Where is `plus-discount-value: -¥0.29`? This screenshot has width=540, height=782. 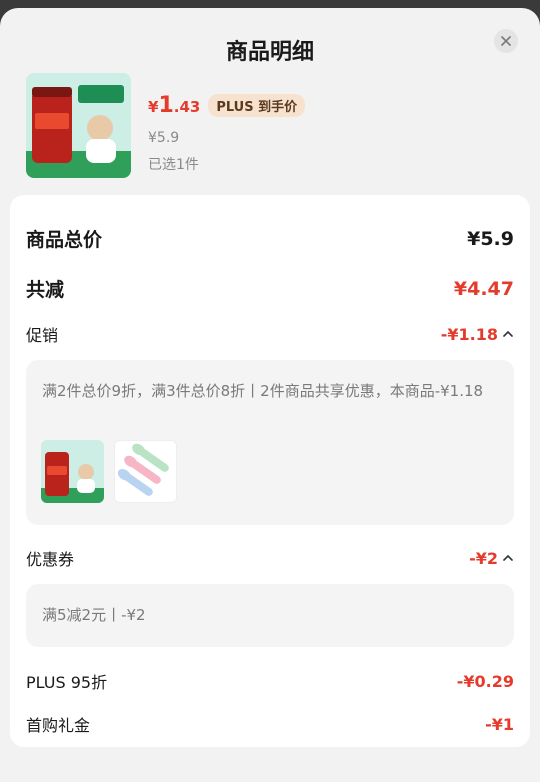 plus-discount-value: -¥0.29 is located at coordinates (485, 681).